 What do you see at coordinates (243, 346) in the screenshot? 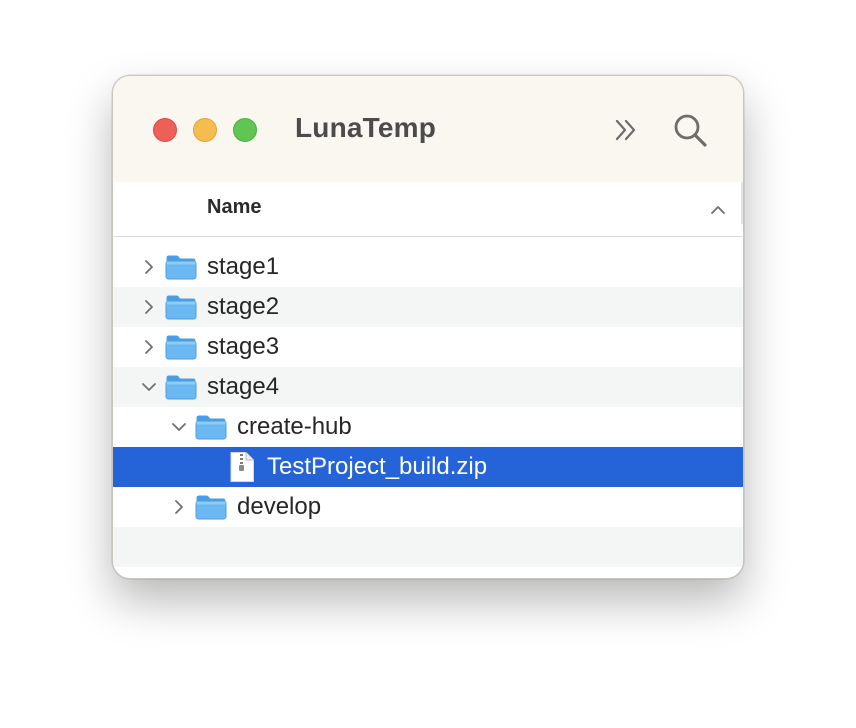
I see `folder-name: stage3` at bounding box center [243, 346].